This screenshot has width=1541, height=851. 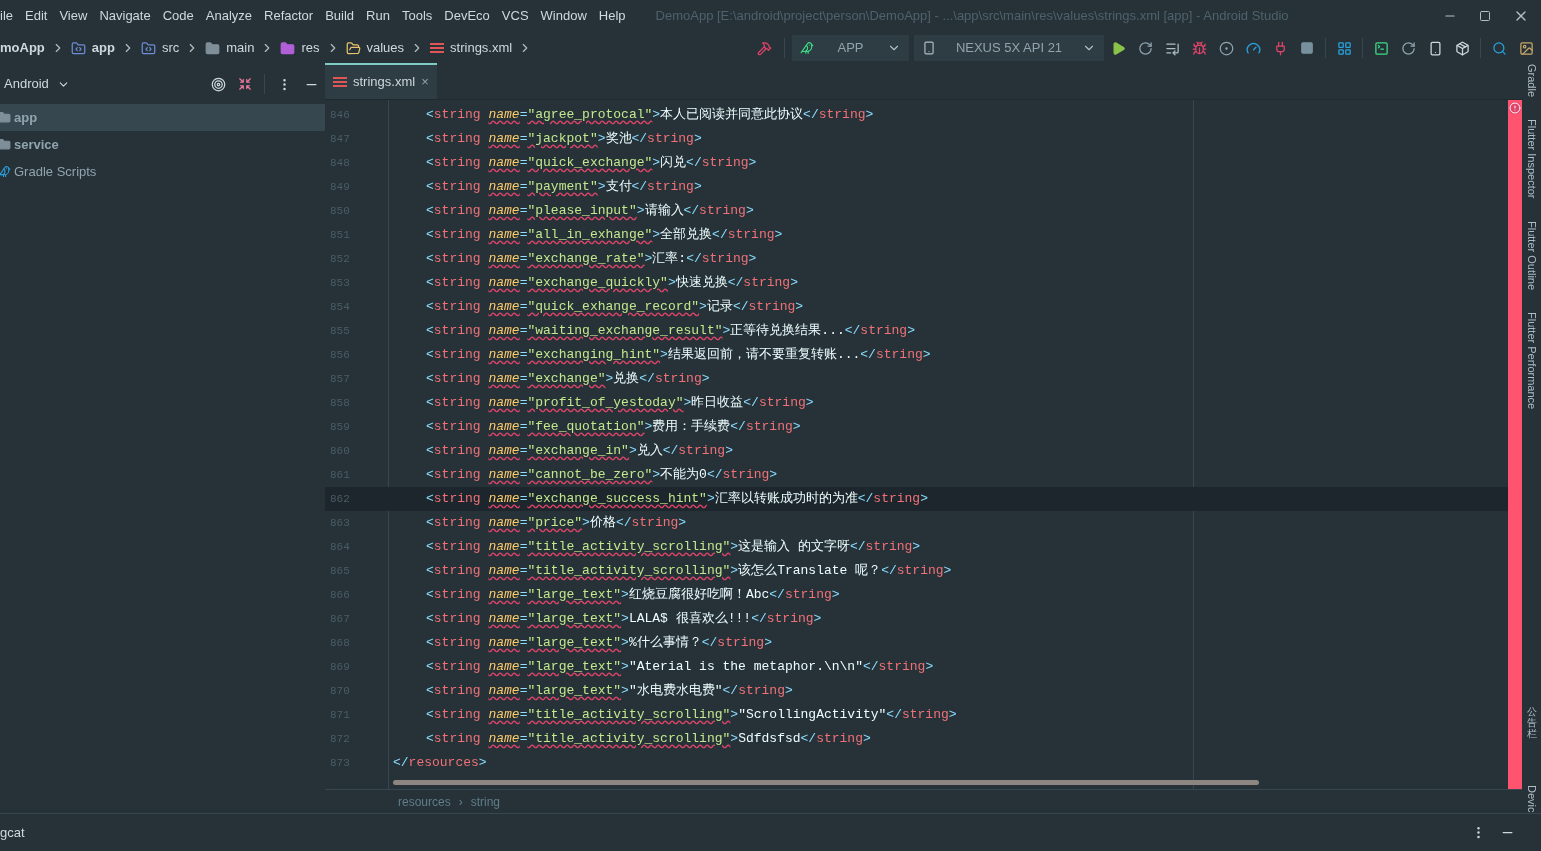 I want to click on maximize-icon, so click(x=1485, y=16).